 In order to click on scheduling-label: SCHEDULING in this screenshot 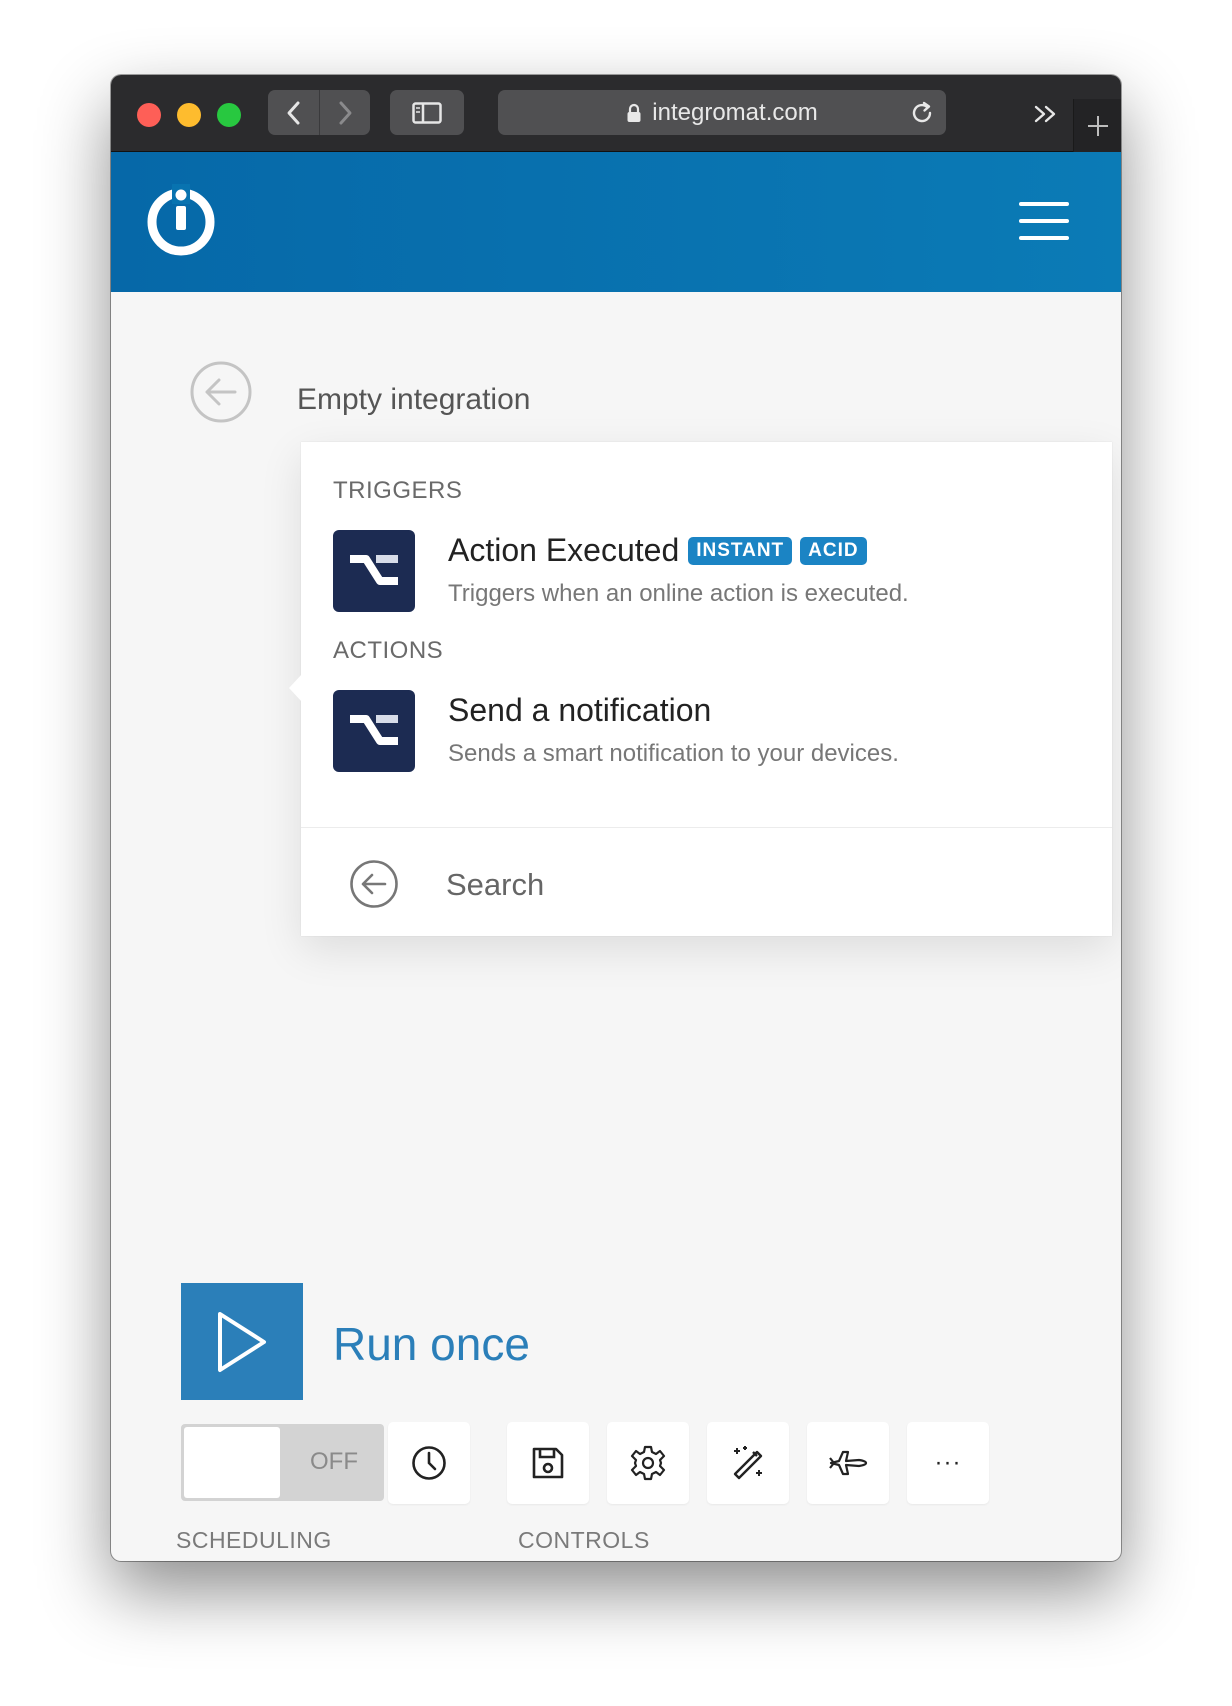, I will do `click(254, 1540)`.